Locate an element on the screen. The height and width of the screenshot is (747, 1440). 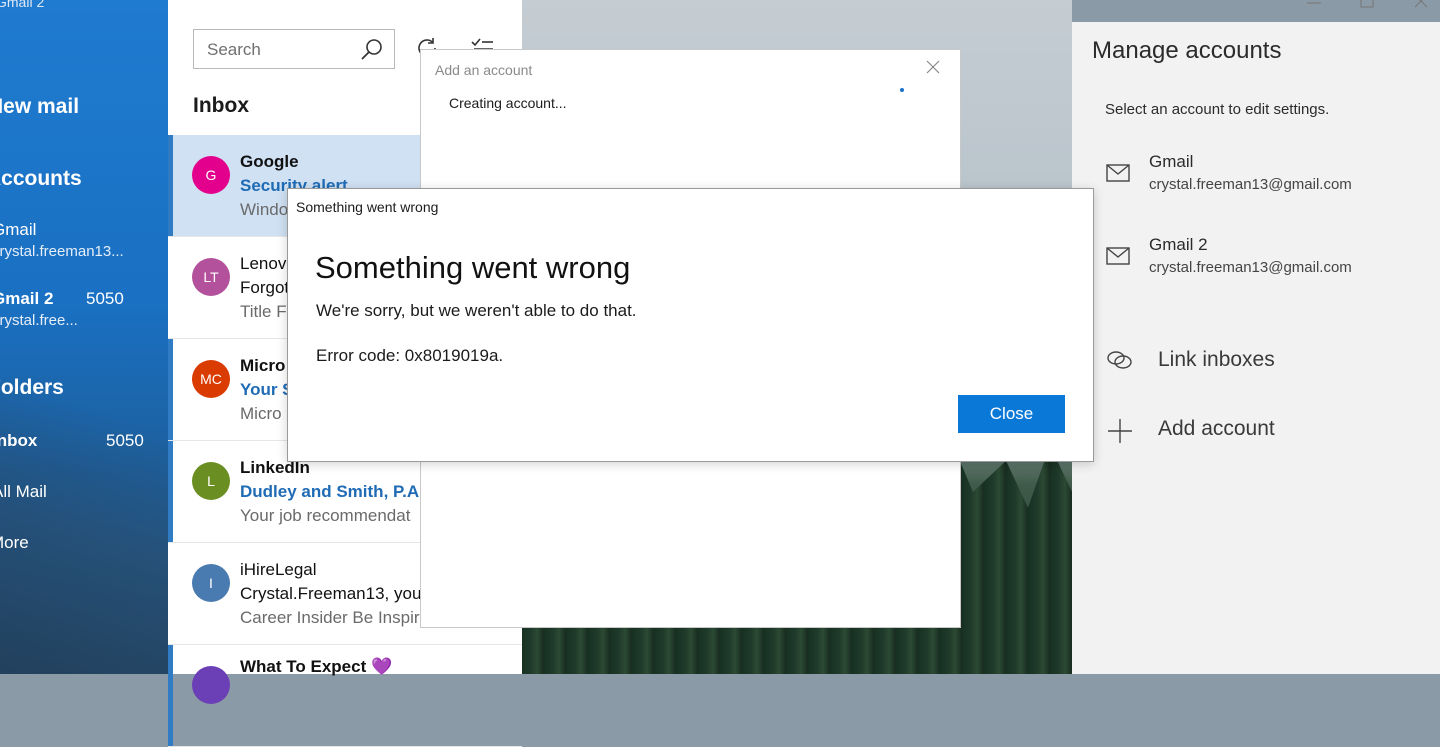
link-inboxes-label: Link inboxes is located at coordinates (1216, 359).